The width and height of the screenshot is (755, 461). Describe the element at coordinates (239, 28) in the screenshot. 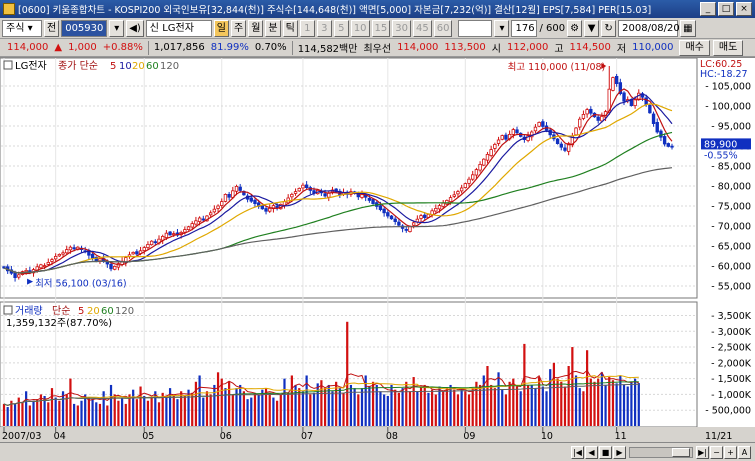

I see `period-weekly-button: 주` at that location.